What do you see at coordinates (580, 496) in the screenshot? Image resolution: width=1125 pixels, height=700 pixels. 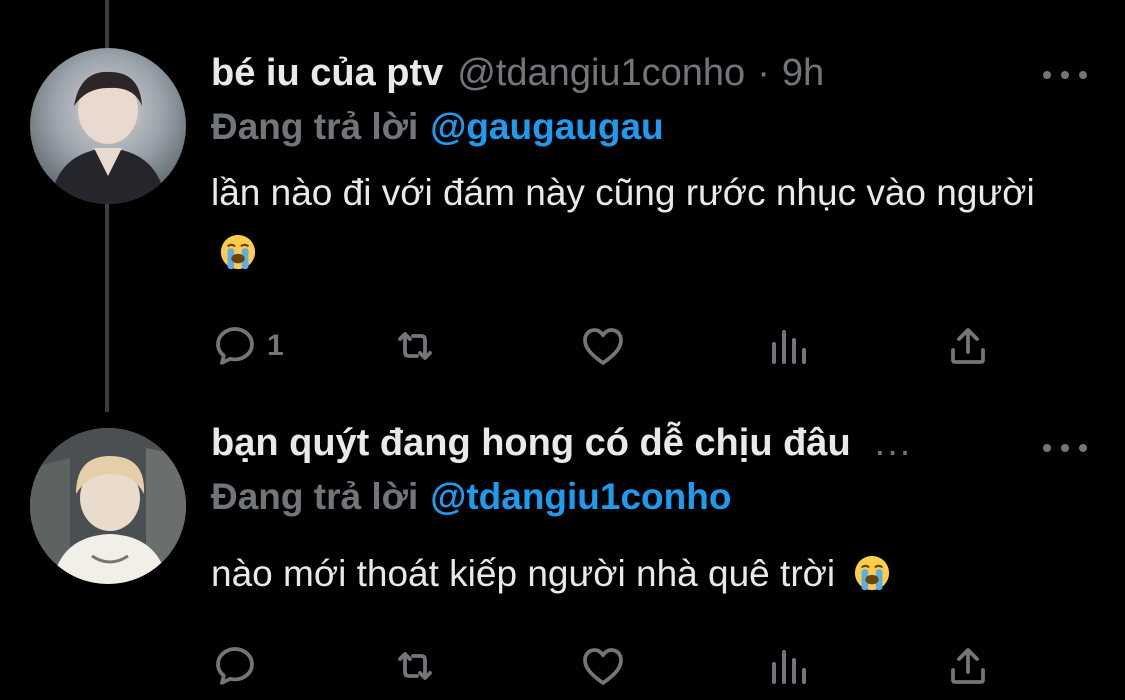 I see `mention-link: @tdangiu1conho` at bounding box center [580, 496].